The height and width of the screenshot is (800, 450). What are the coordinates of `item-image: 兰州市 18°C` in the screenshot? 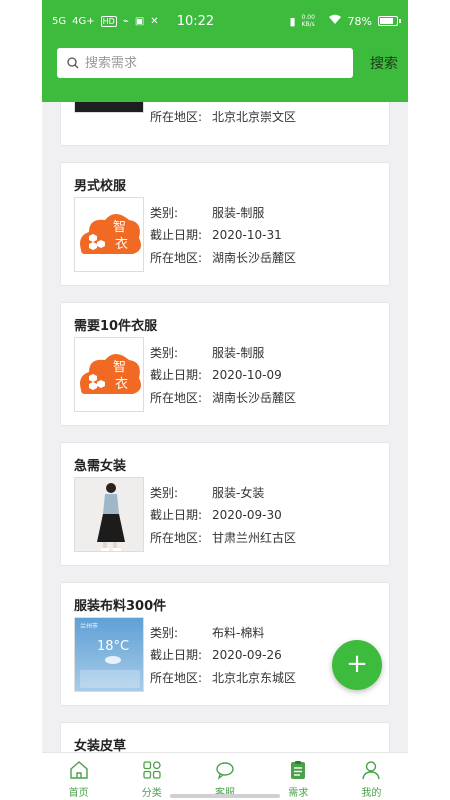 It's located at (109, 654).